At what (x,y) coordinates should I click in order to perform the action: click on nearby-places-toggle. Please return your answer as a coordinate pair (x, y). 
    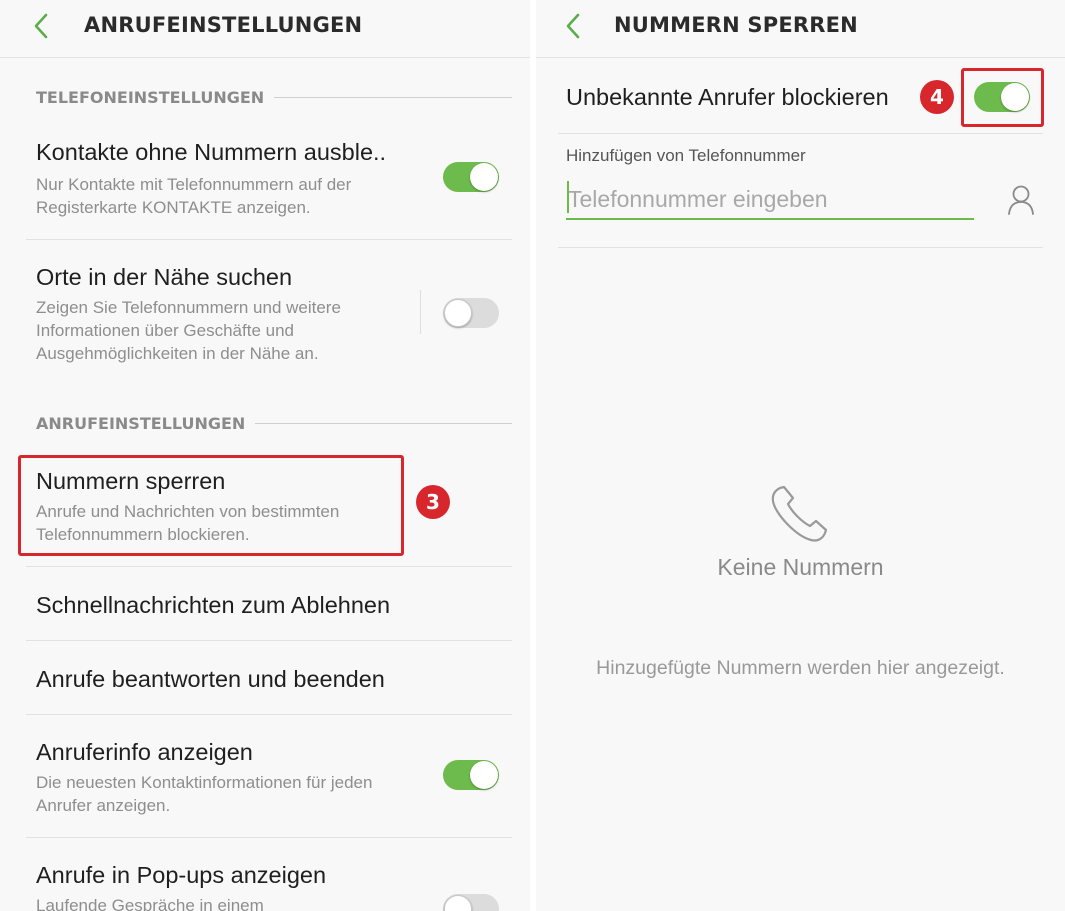
    Looking at the image, I should click on (471, 313).